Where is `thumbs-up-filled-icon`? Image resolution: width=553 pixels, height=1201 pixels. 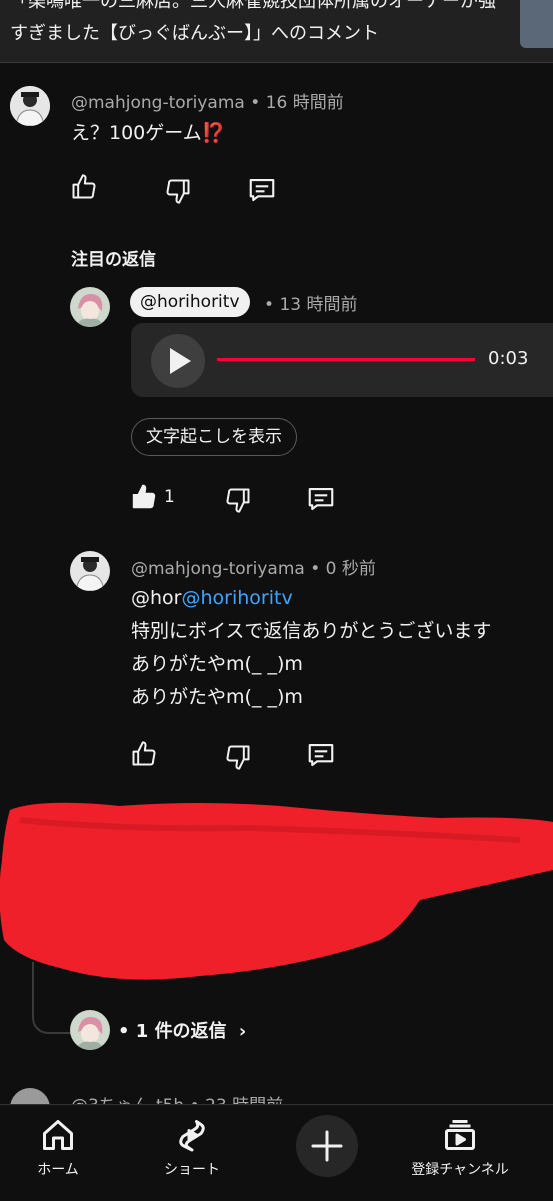 thumbs-up-filled-icon is located at coordinates (144, 496).